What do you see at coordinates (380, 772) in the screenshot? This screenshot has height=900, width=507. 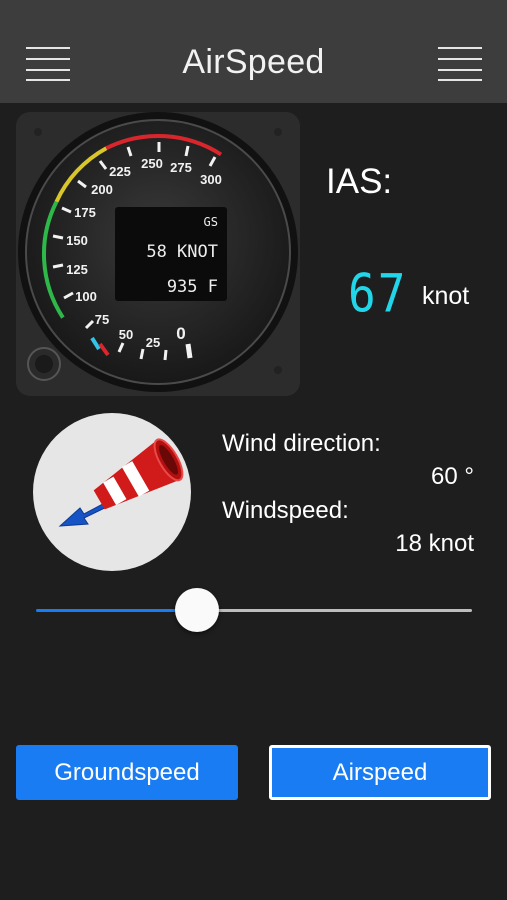 I see `airspeed-button: Airspeed` at bounding box center [380, 772].